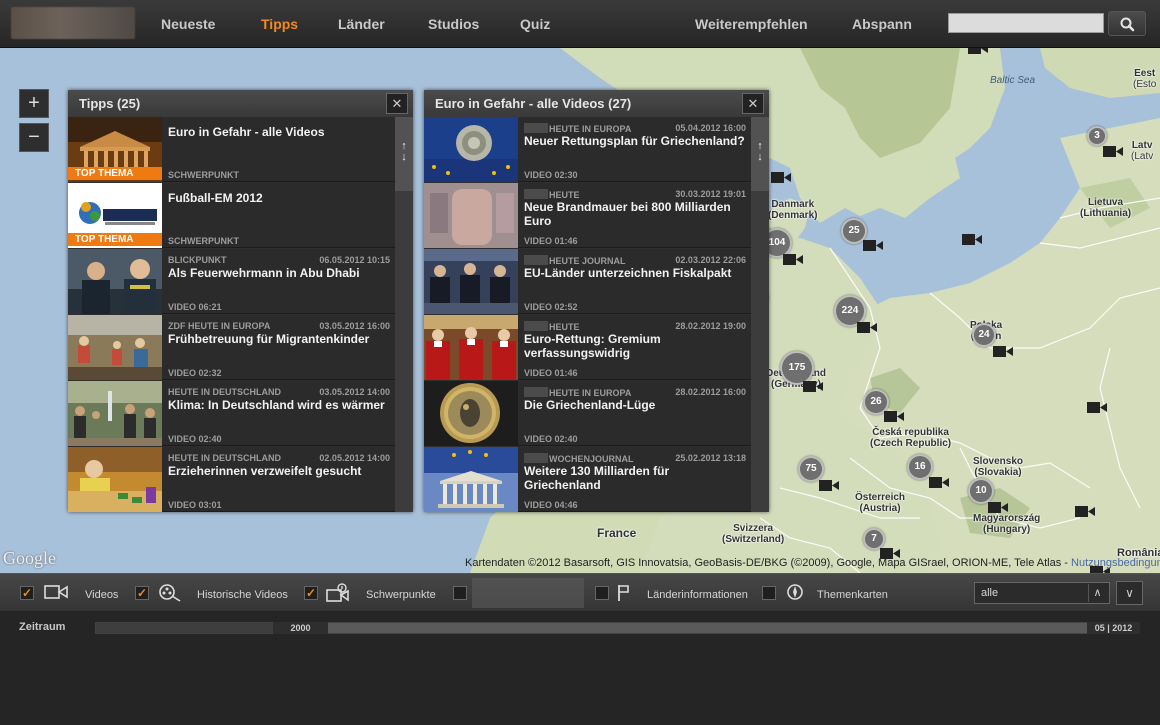 The image size is (1160, 725). Describe the element at coordinates (1013, 80) in the screenshot. I see `label-baltic-sea: Baltic Sea` at that location.